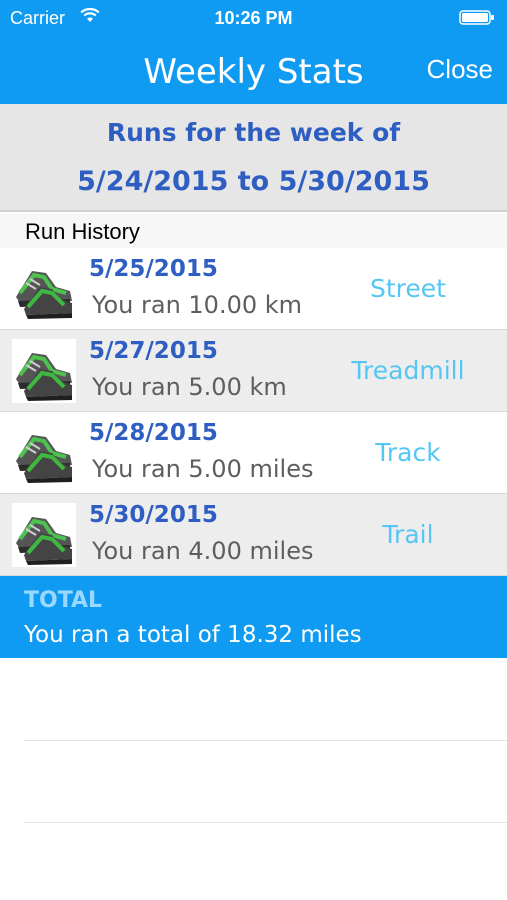 This screenshot has width=507, height=900. I want to click on week-heading: Runs for the week of, so click(253, 132).